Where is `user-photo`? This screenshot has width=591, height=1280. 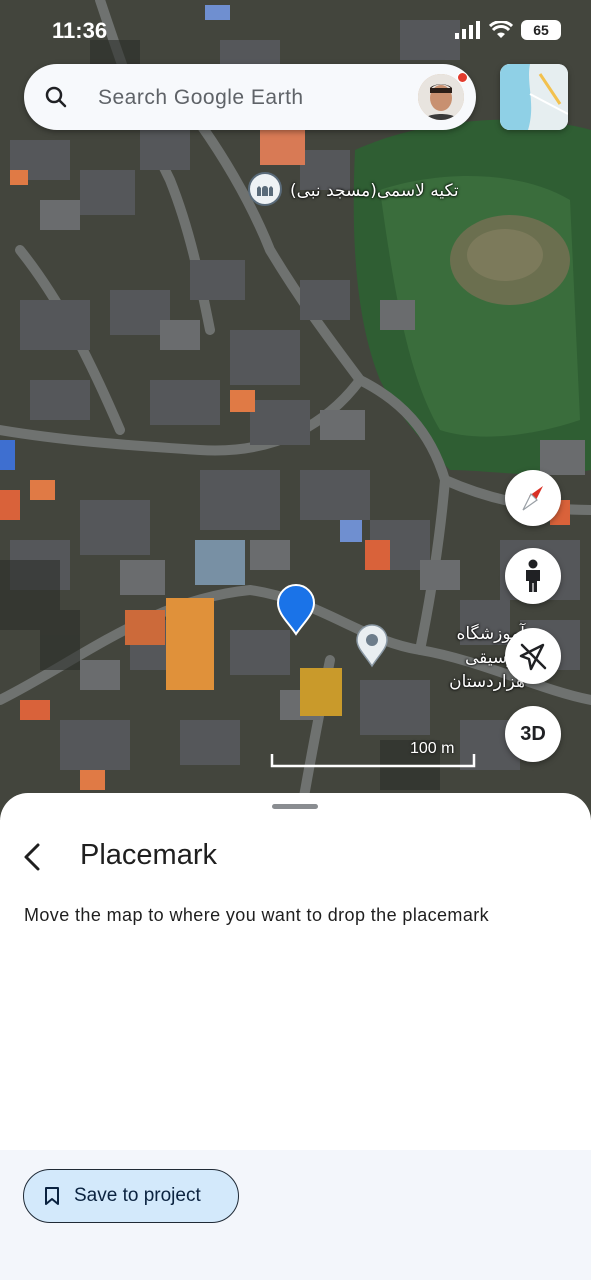 user-photo is located at coordinates (441, 97).